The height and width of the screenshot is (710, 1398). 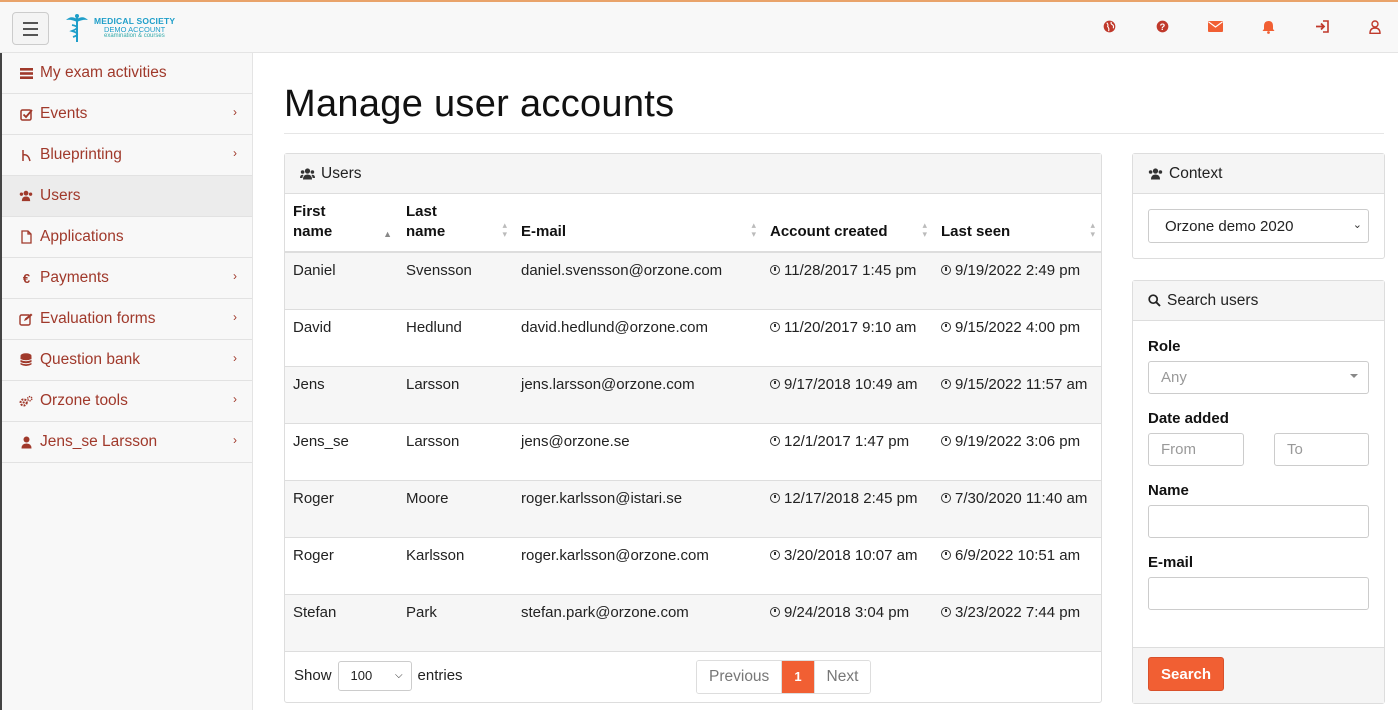 I want to click on database-icon, so click(x=26, y=360).